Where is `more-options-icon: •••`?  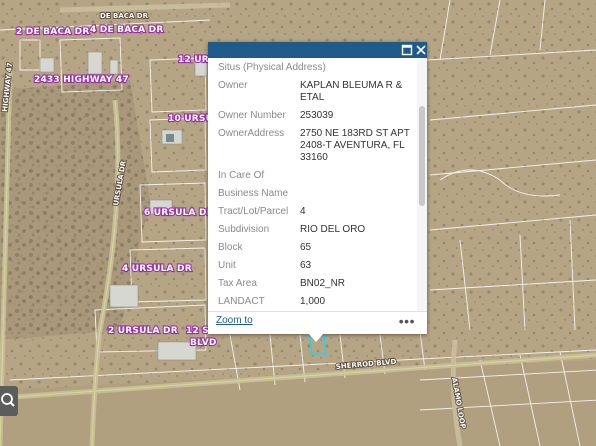 more-options-icon: ••• is located at coordinates (407, 321).